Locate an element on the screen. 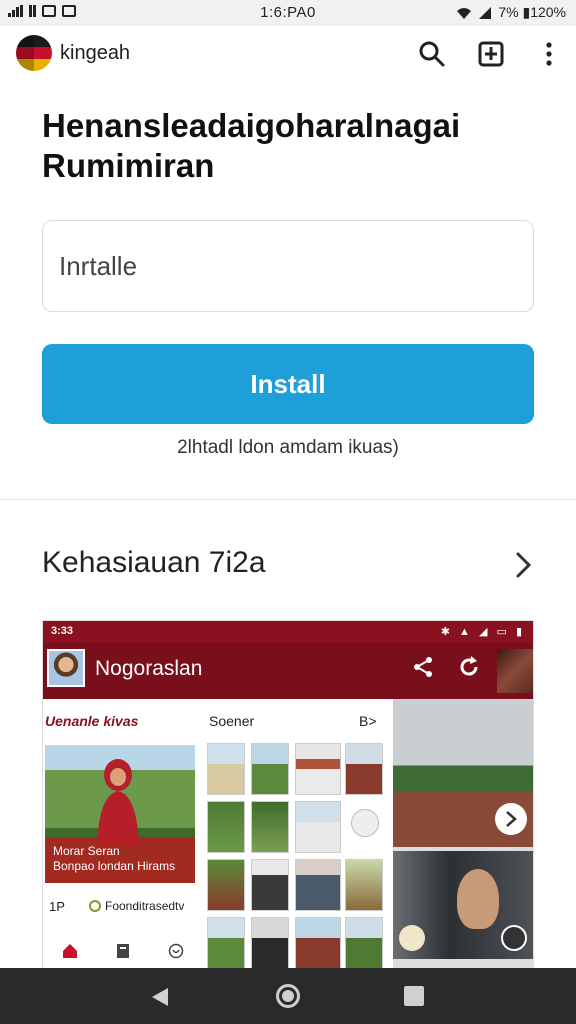 The height and width of the screenshot is (1024, 576). preview-right-panel is located at coordinates (463, 834).